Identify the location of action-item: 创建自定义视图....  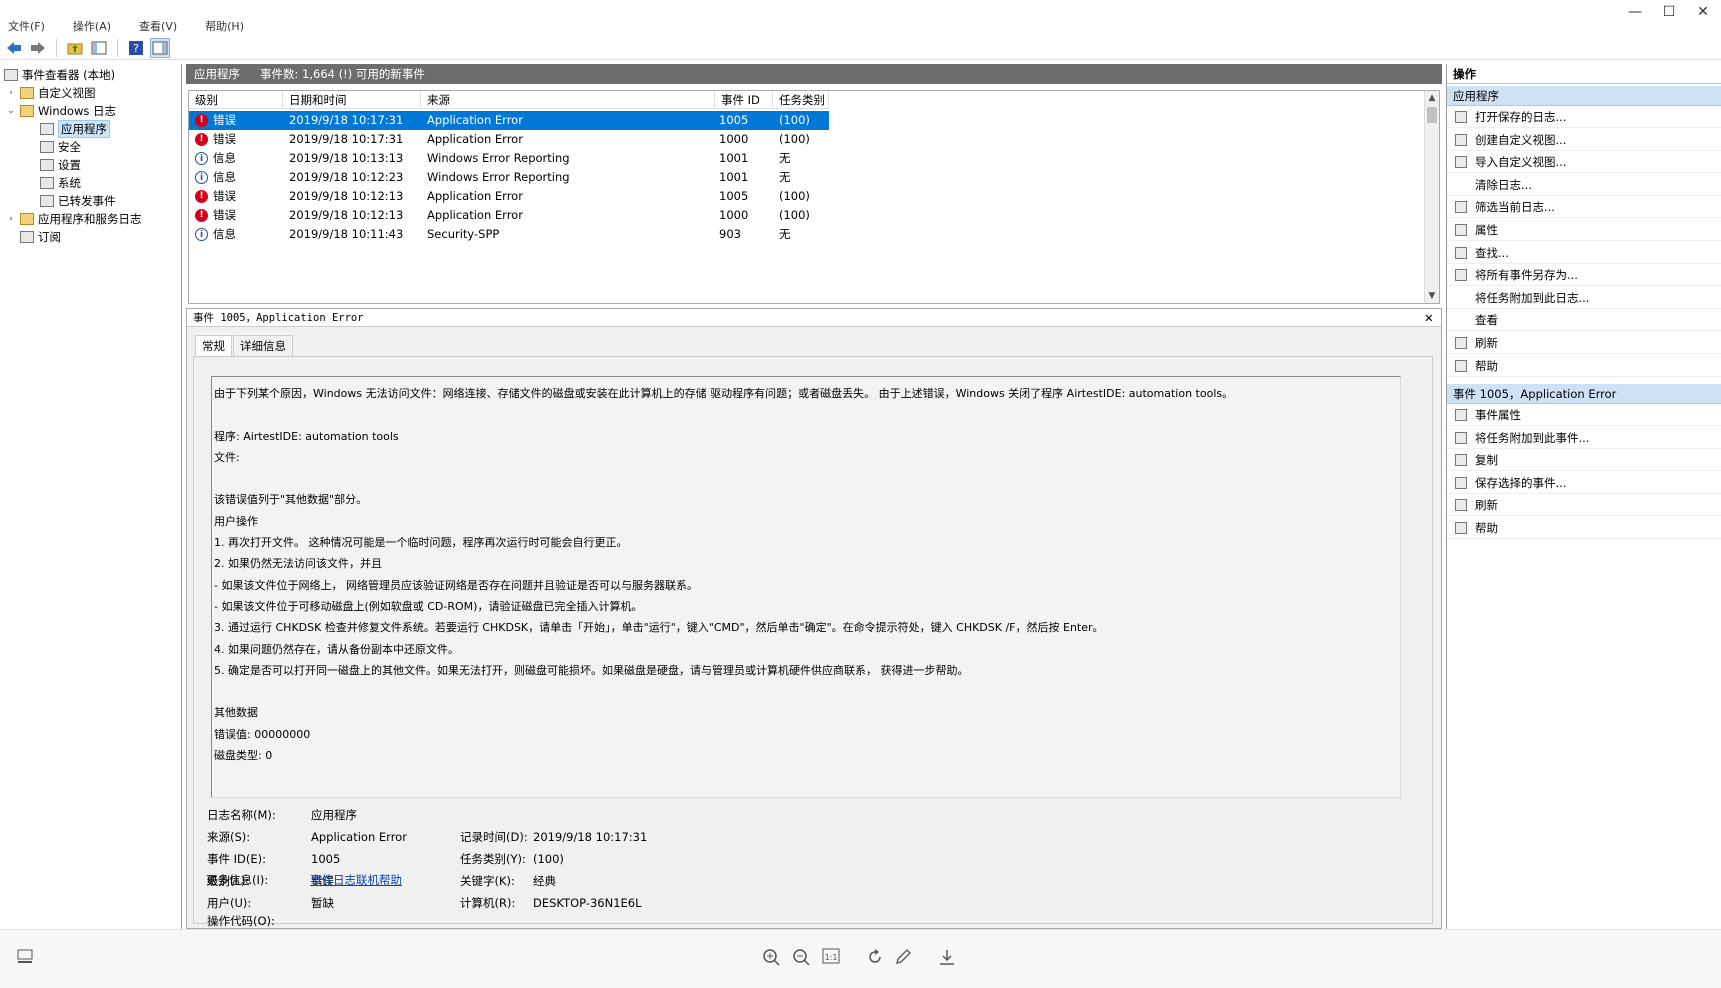
(1584, 140).